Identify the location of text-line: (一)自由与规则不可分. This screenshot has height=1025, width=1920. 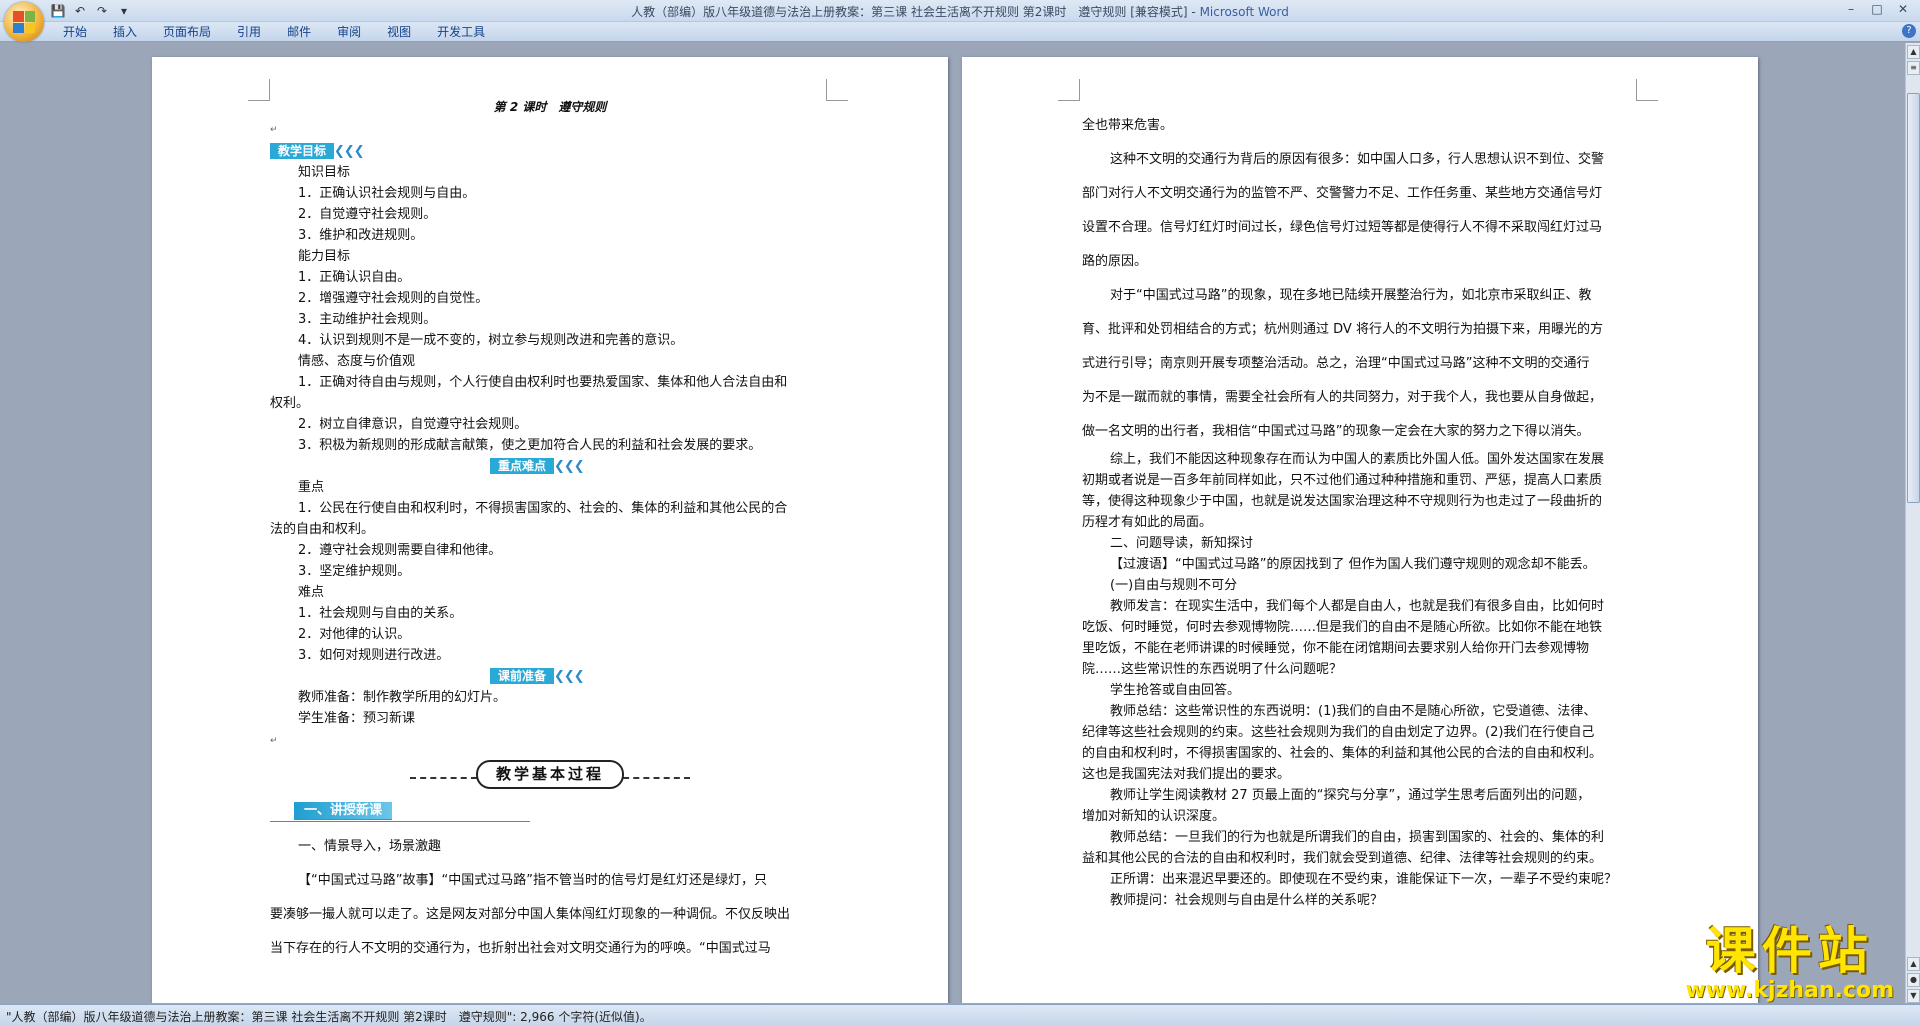
(1174, 585).